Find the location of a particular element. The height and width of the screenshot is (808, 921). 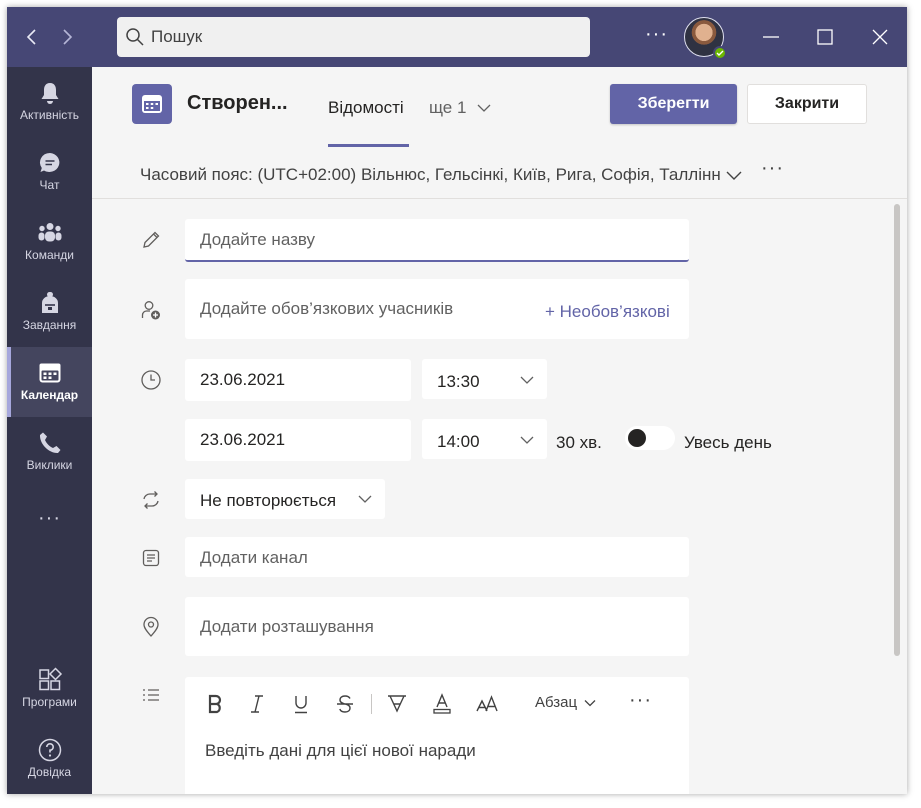

rail-item-assignments: Завдання is located at coordinates (49, 312).